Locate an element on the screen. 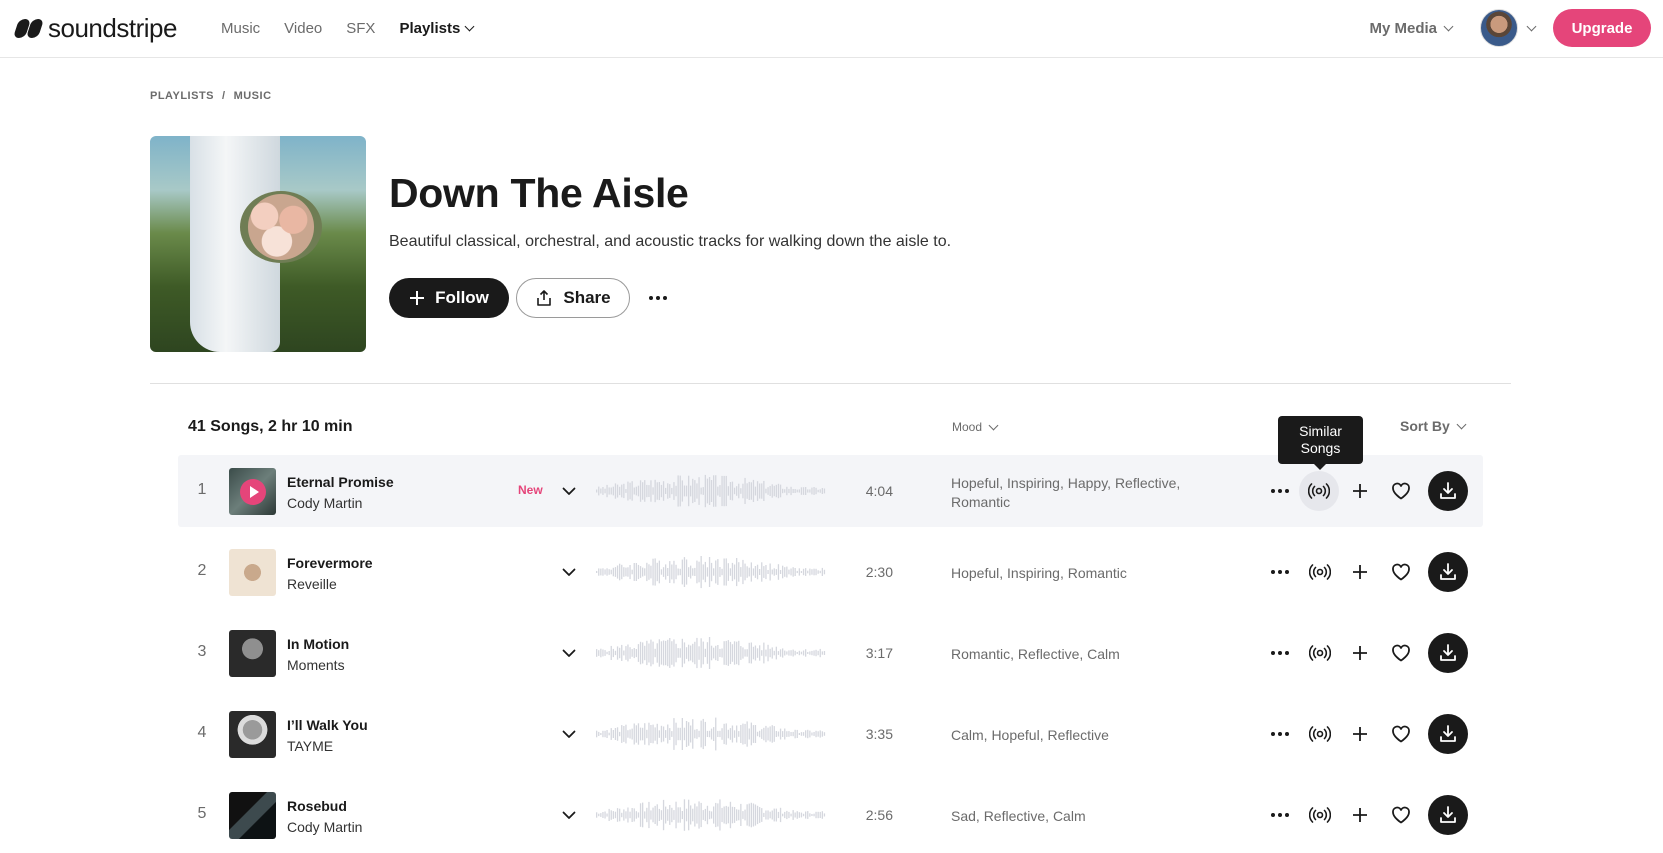 This screenshot has height=853, width=1663. follow-button: Follow is located at coordinates (449, 298).